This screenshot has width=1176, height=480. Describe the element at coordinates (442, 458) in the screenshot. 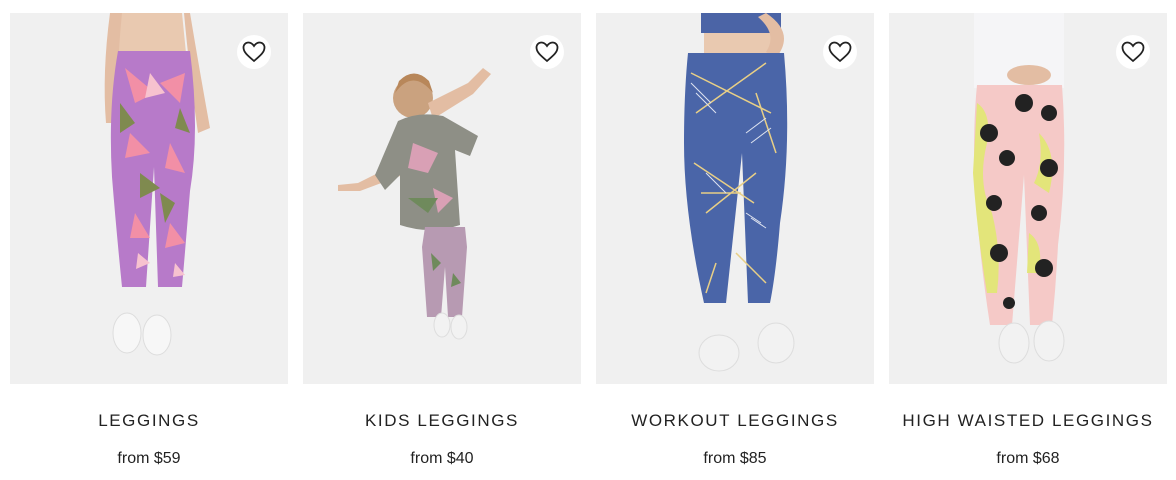

I see `product-price: from $40` at that location.